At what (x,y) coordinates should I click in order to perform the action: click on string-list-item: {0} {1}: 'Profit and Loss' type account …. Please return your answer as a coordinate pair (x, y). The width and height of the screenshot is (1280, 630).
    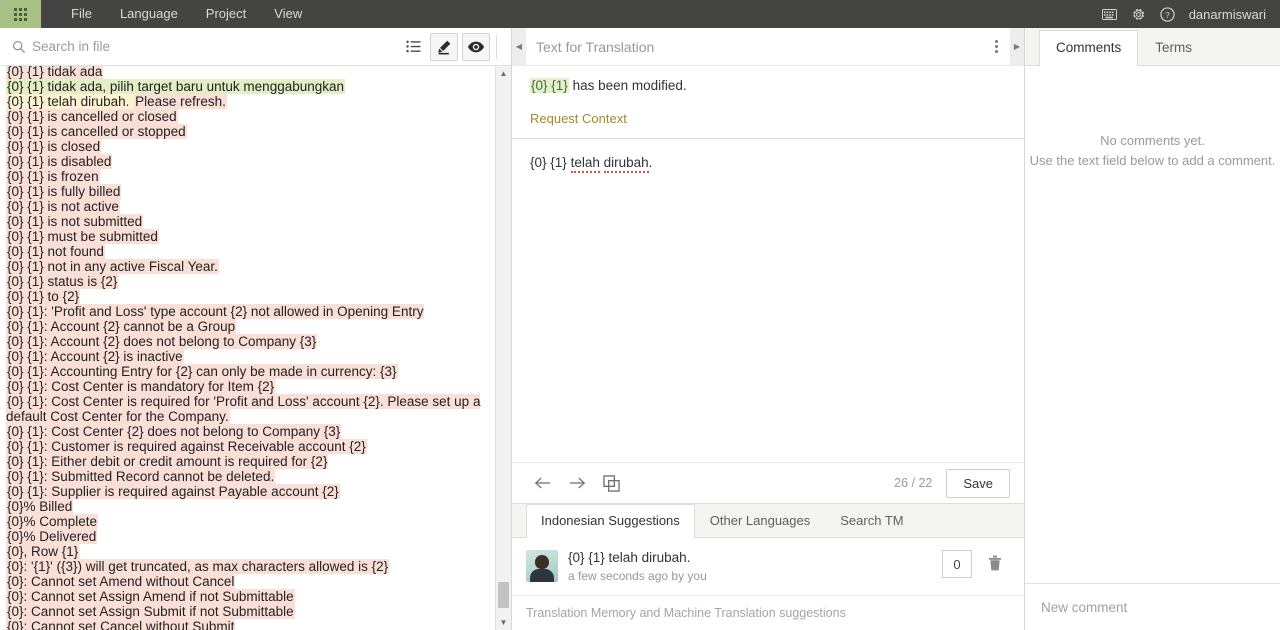
    Looking at the image, I should click on (251, 311).